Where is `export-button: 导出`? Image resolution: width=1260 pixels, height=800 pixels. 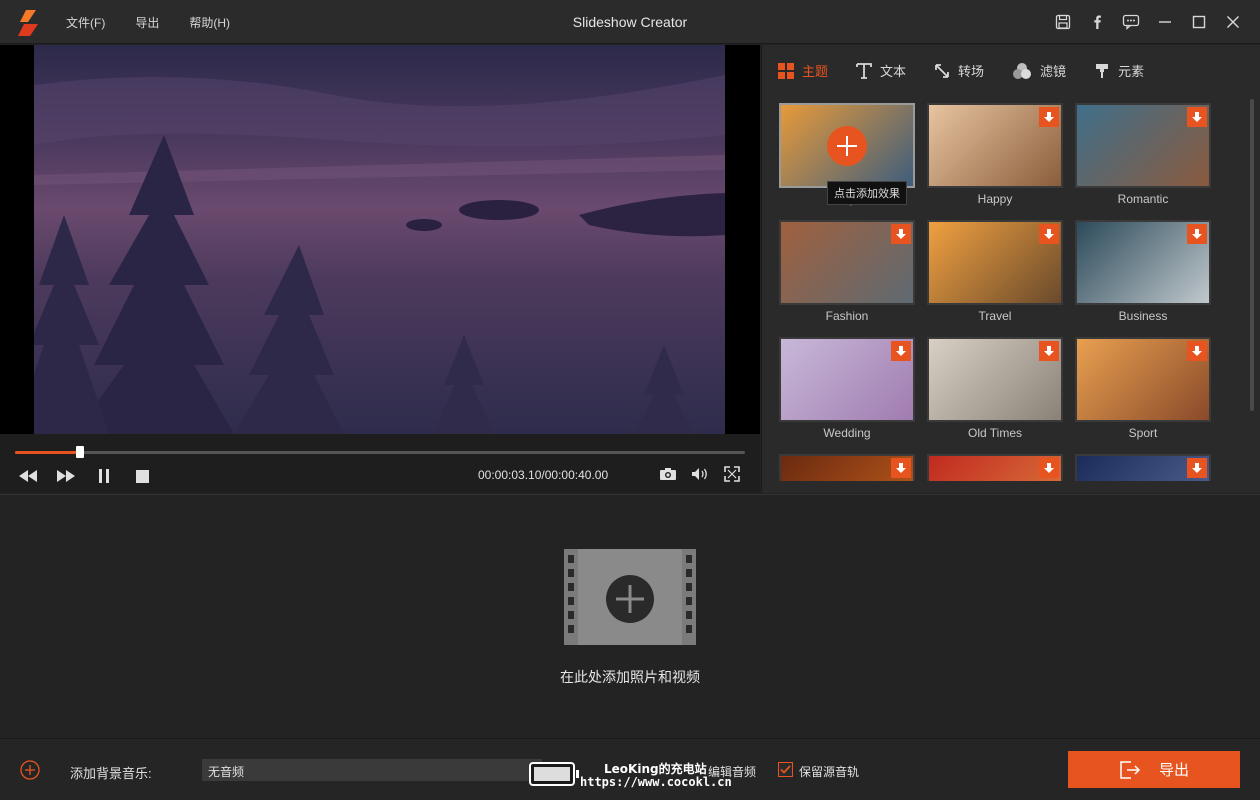
export-button: 导出 is located at coordinates (1154, 769).